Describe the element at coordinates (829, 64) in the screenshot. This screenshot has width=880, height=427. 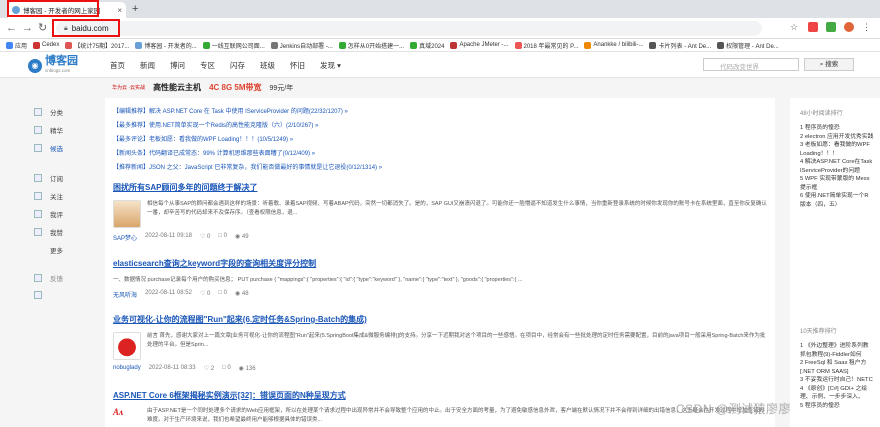
I see `search-button: ⌕ 搜索` at that location.